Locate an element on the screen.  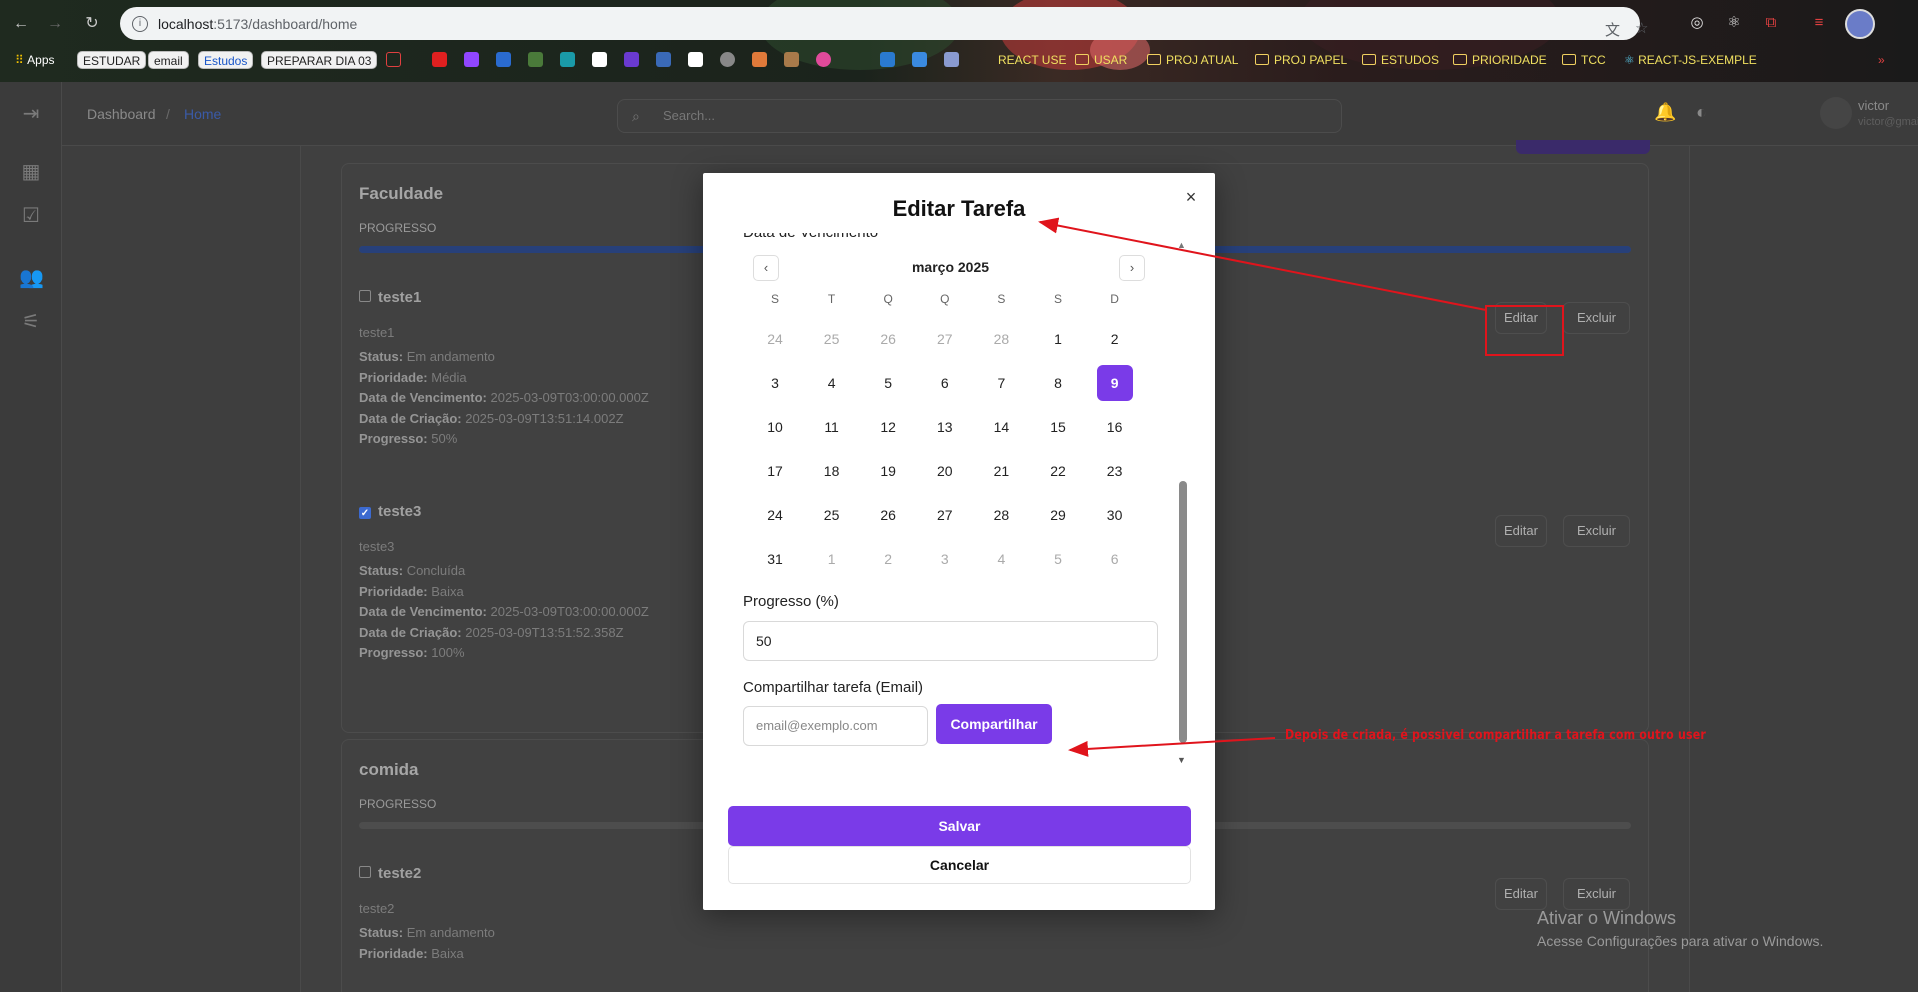
react-devtools-icon: ⚛ is located at coordinates (1734, 23).